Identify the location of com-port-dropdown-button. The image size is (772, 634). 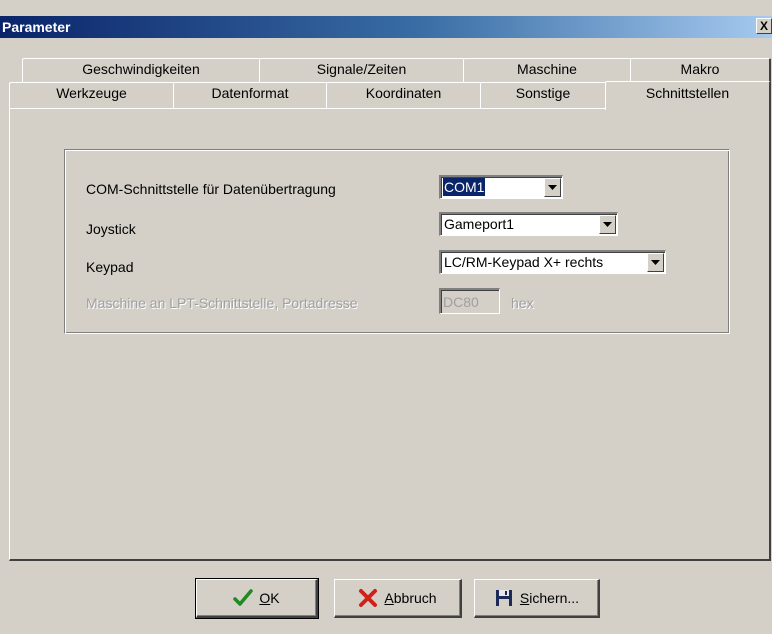
(552, 187).